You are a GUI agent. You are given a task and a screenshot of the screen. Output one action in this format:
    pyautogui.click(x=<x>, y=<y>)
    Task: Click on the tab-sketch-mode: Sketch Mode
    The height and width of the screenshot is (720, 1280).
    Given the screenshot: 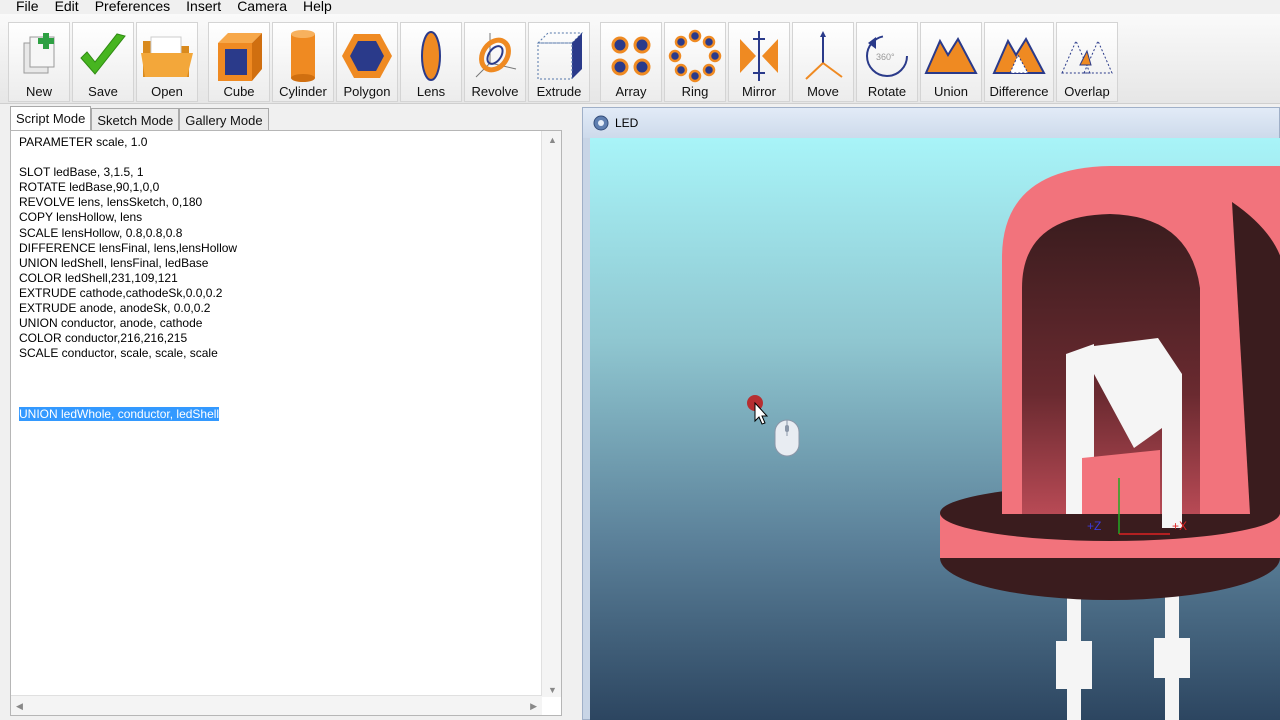 What is the action you would take?
    pyautogui.click(x=135, y=119)
    